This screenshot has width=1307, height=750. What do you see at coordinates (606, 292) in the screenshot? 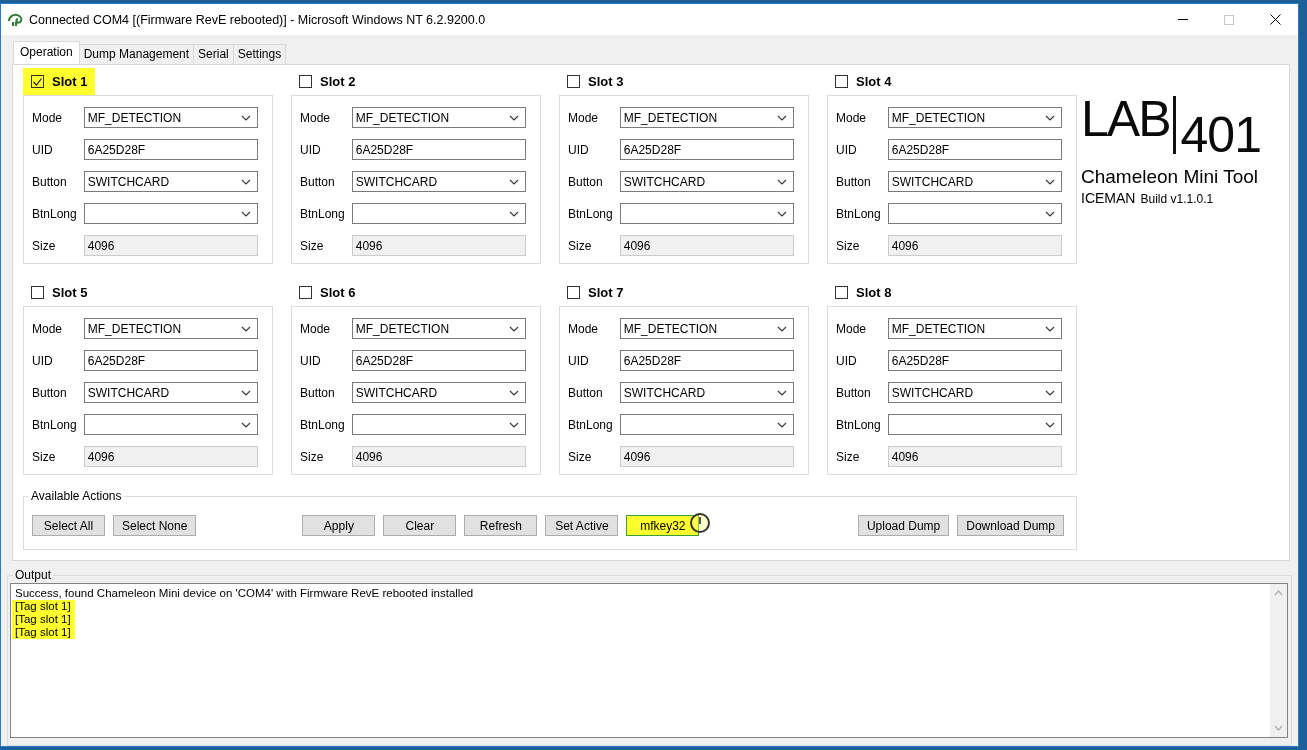
I see `slot-label: Slot 7` at bounding box center [606, 292].